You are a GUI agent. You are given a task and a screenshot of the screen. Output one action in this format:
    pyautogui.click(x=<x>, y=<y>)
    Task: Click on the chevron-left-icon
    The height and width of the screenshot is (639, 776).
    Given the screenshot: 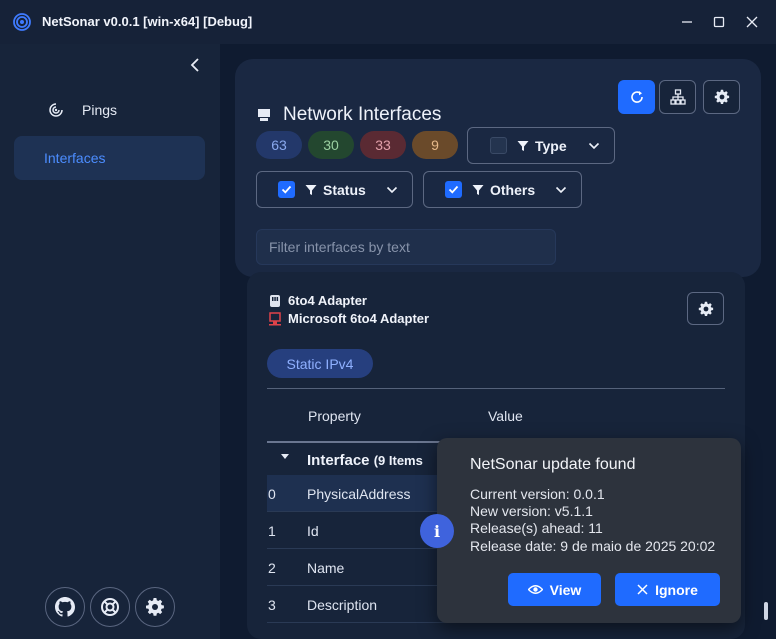 What is the action you would take?
    pyautogui.click(x=194, y=65)
    